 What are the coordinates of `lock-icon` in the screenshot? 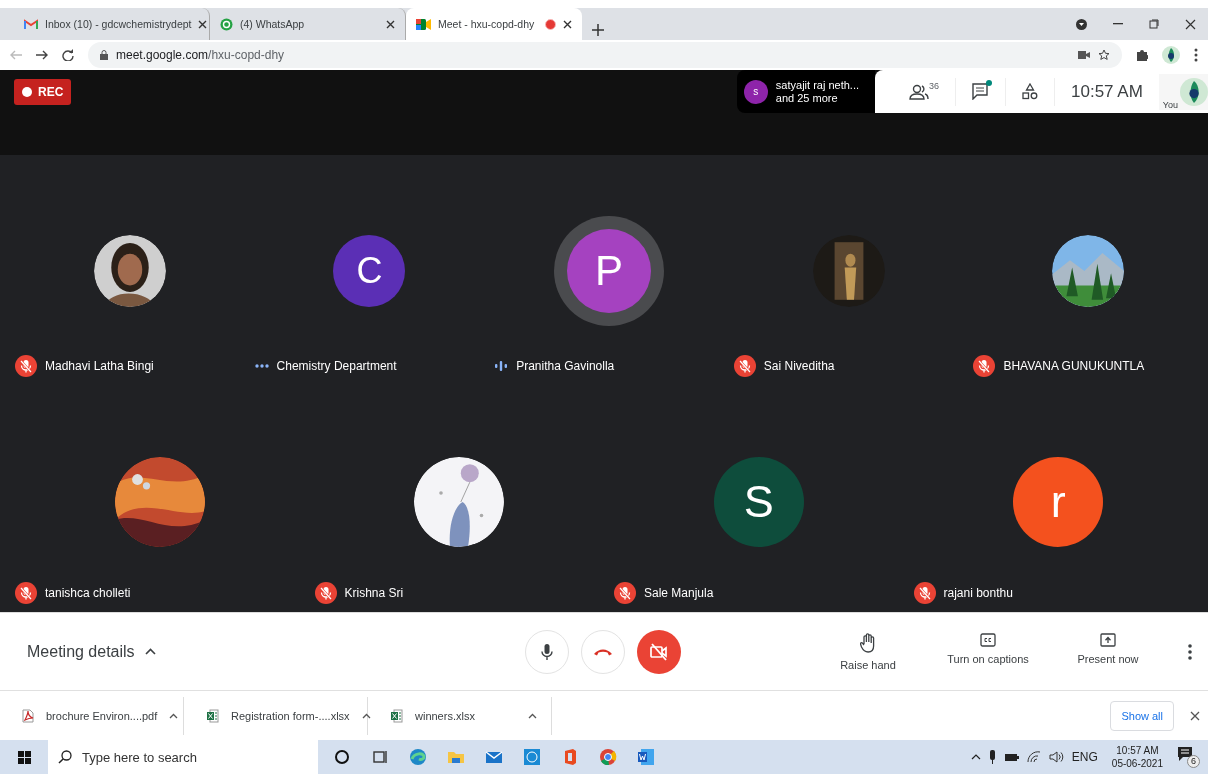 It's located at (104, 55).